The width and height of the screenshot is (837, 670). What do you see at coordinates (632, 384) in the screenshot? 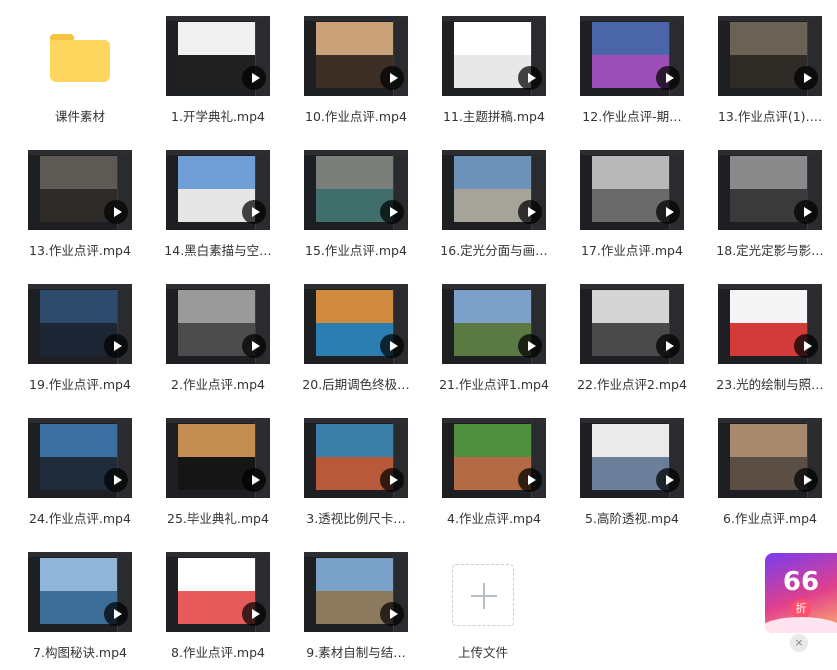
I see `file-name: 22.作业点评2.mp4` at bounding box center [632, 384].